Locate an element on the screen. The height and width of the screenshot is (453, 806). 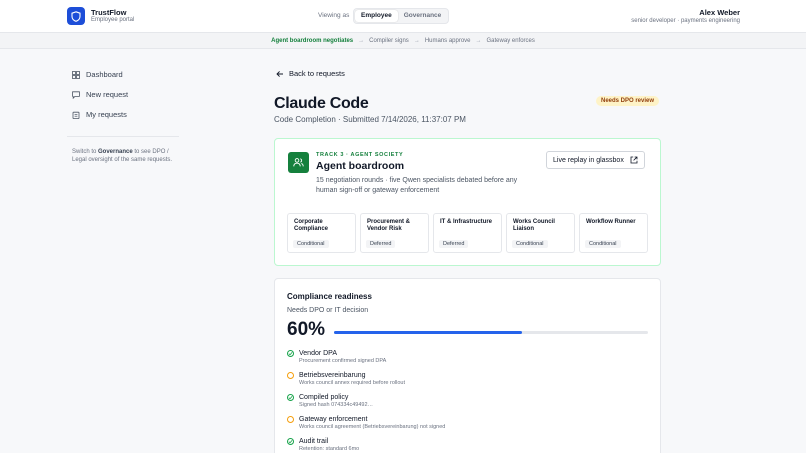
track-eyebrow: TRACK 3 · AGENT SOCIETY is located at coordinates (360, 155).